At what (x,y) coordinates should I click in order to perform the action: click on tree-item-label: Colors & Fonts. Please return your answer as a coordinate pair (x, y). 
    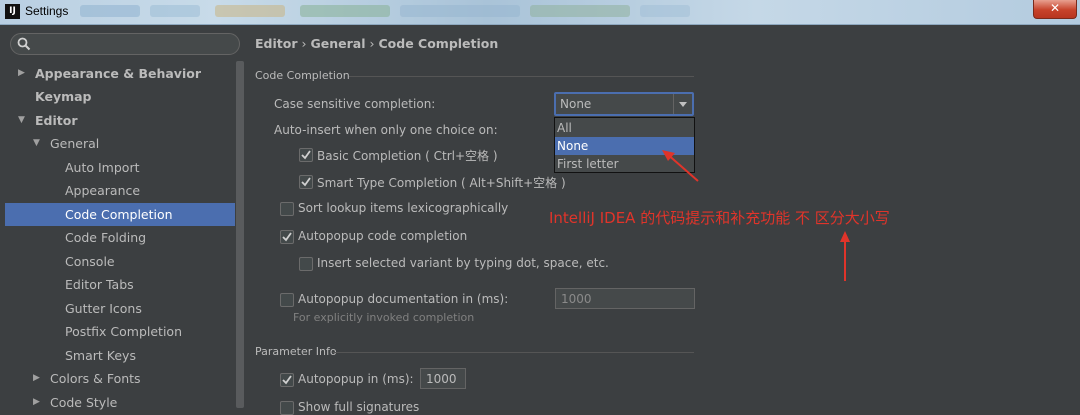
    Looking at the image, I should click on (95, 378).